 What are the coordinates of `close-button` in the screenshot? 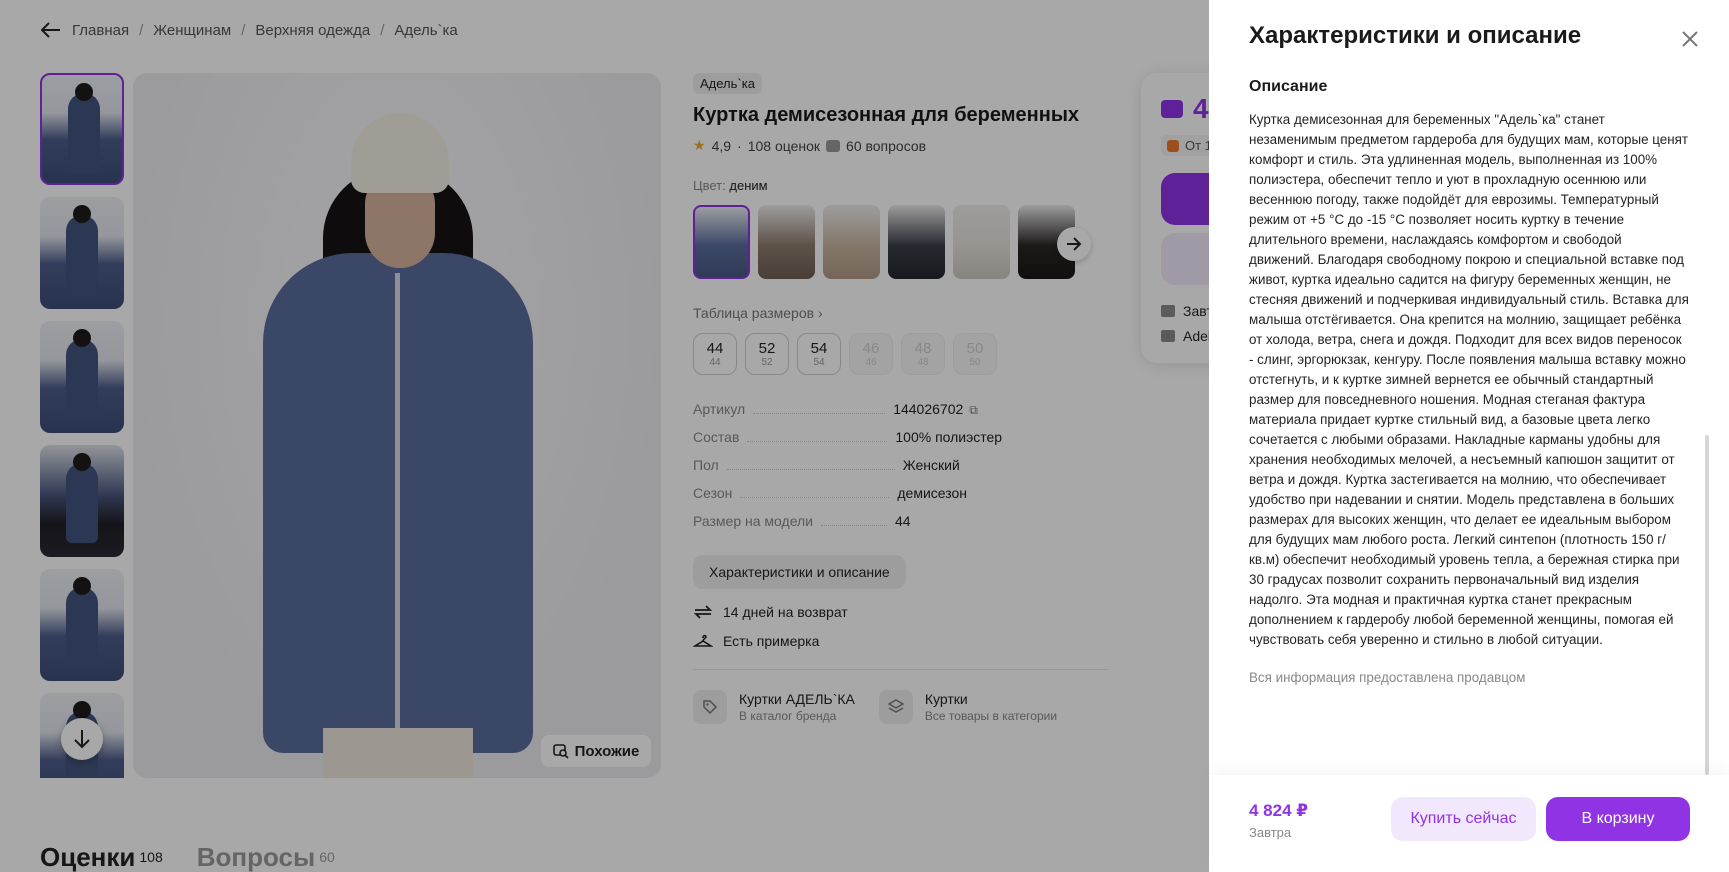 It's located at (1690, 39).